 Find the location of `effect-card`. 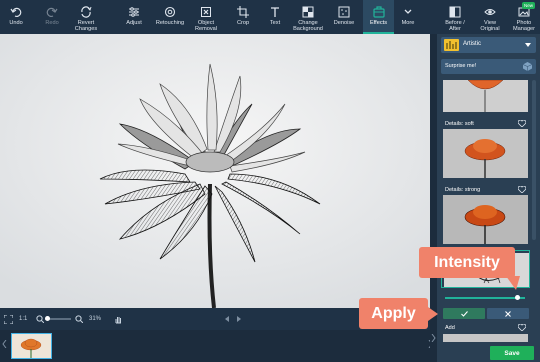

effect-card is located at coordinates (485, 97).